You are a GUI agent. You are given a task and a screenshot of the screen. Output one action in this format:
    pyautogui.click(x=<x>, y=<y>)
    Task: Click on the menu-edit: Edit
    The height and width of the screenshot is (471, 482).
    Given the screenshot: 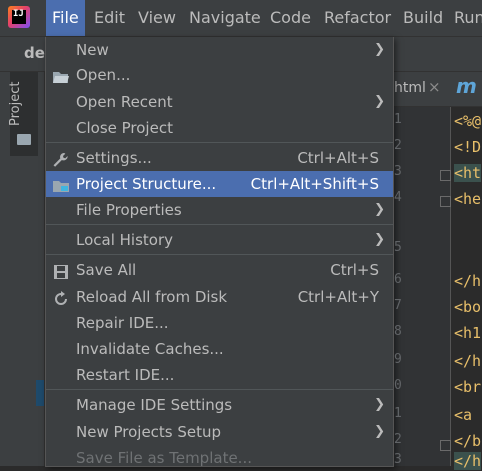 What is the action you would take?
    pyautogui.click(x=109, y=18)
    